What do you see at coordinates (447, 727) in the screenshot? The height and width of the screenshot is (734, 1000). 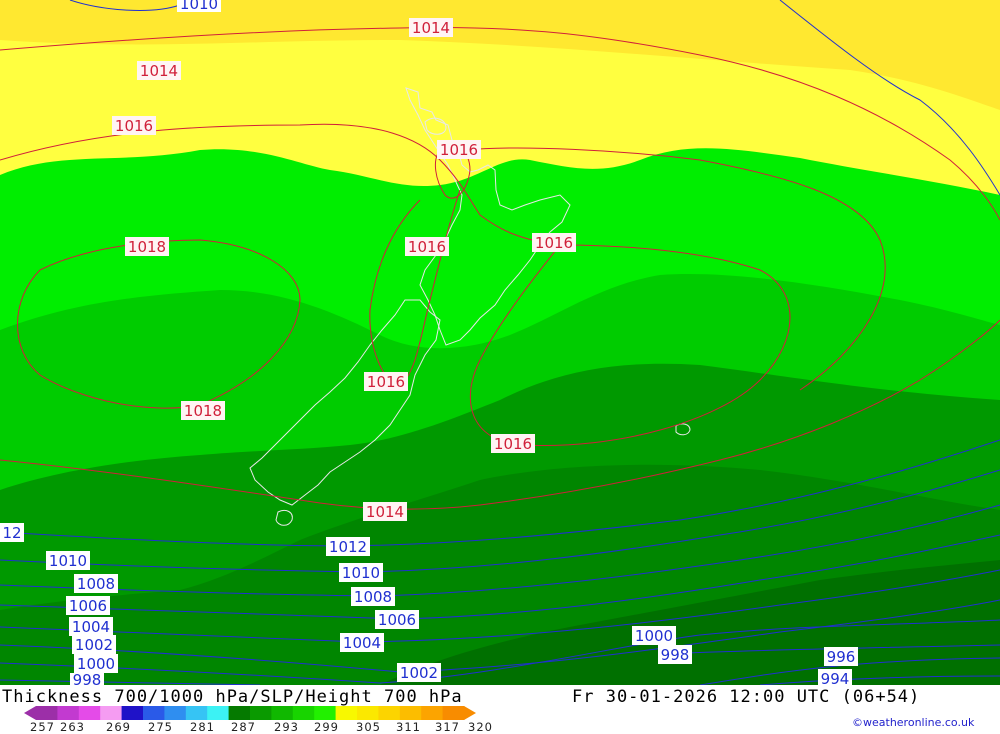 I see `scale-label: 317` at bounding box center [447, 727].